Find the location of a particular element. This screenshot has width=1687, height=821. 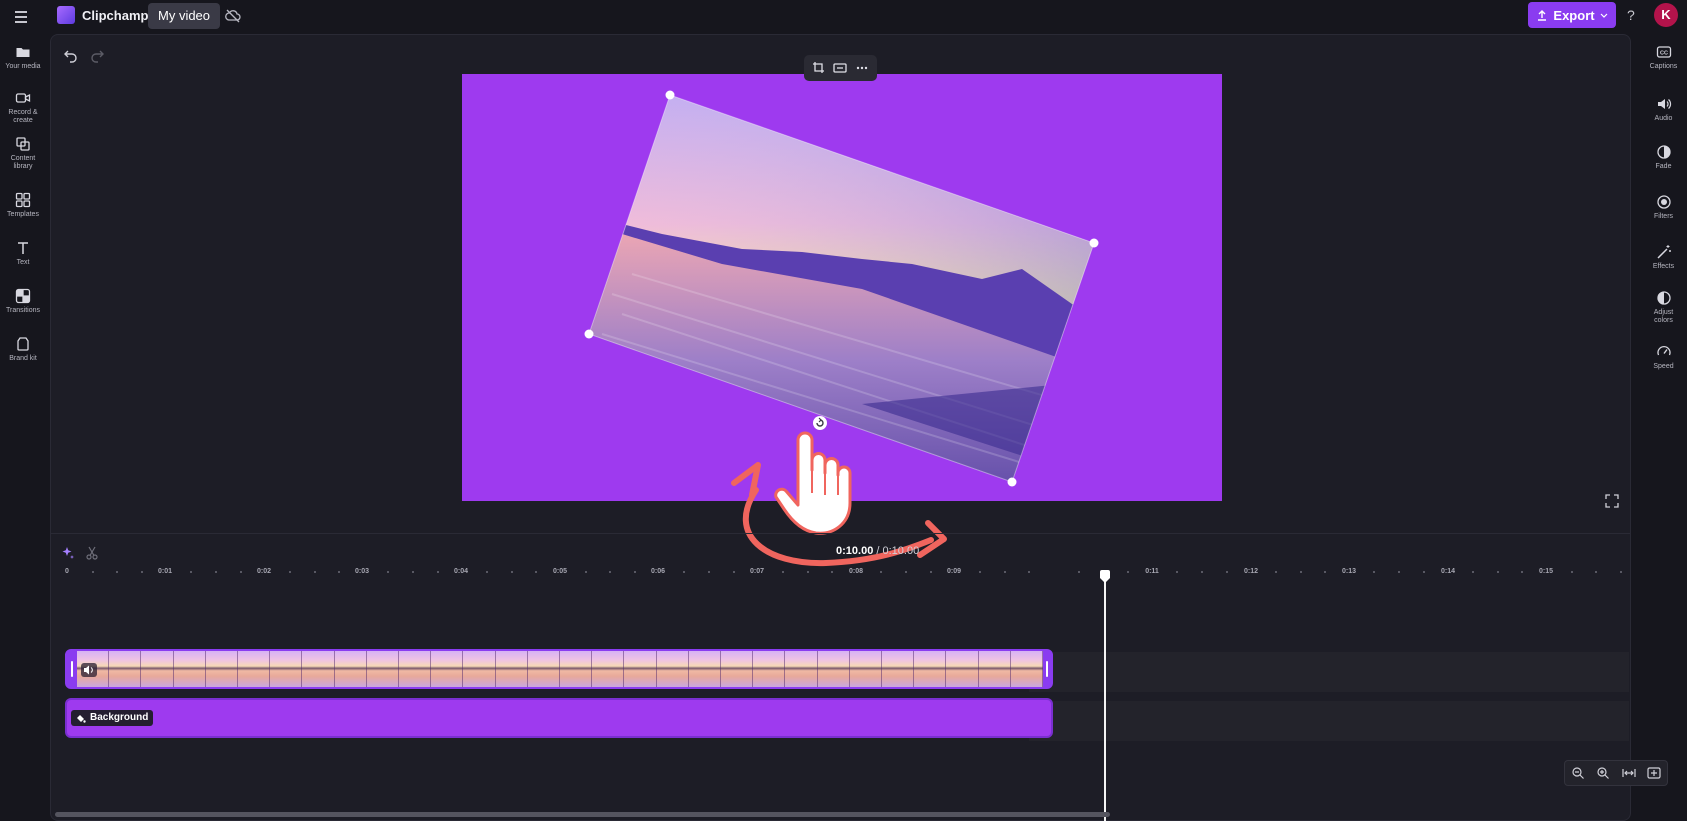

property-effects: Effects is located at coordinates (1663, 257).